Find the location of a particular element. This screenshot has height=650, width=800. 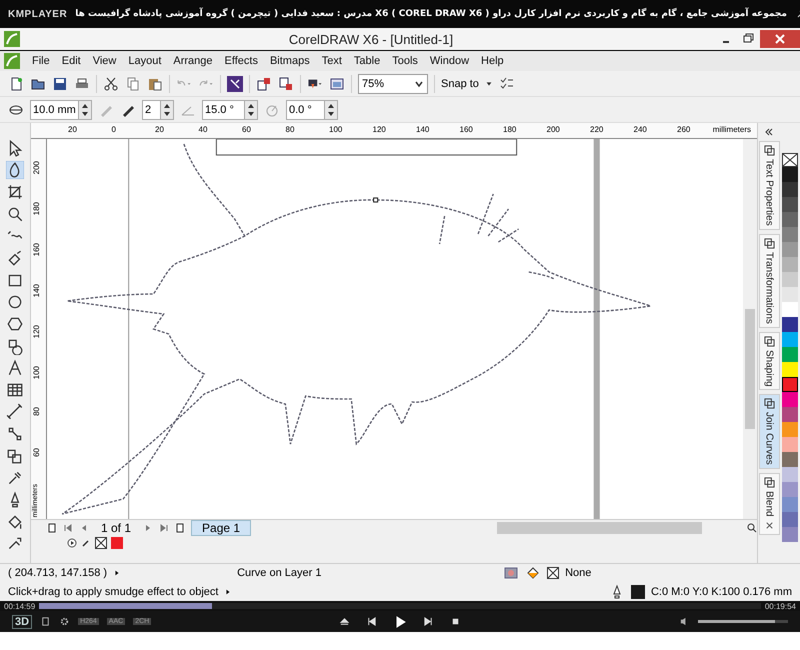

settings-icon is located at coordinates (64, 621).